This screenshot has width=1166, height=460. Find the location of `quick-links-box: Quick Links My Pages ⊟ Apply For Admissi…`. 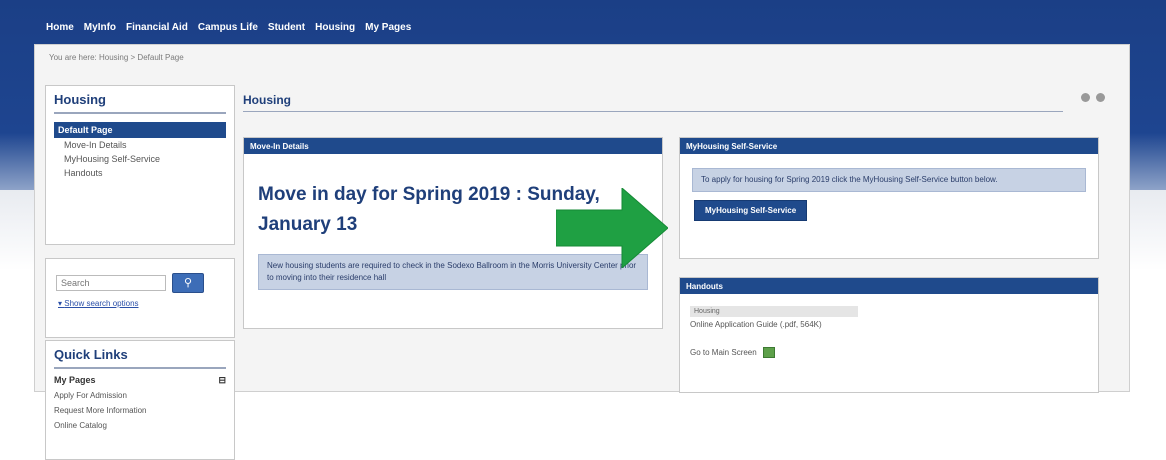

quick-links-box: Quick Links My Pages ⊟ Apply For Admissi… is located at coordinates (140, 400).